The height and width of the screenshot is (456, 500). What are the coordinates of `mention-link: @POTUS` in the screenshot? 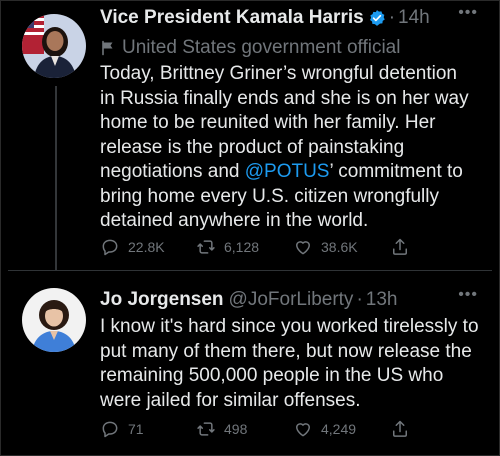 It's located at (287, 171).